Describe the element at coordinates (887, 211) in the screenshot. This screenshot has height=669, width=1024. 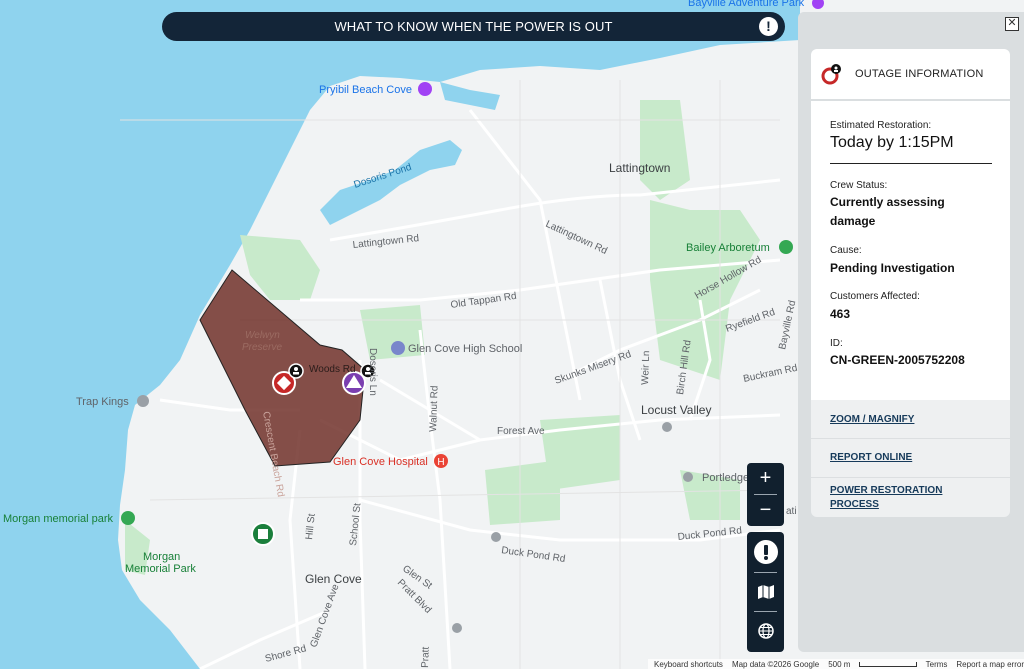
I see `crew-value: Currently assessing damage` at that location.